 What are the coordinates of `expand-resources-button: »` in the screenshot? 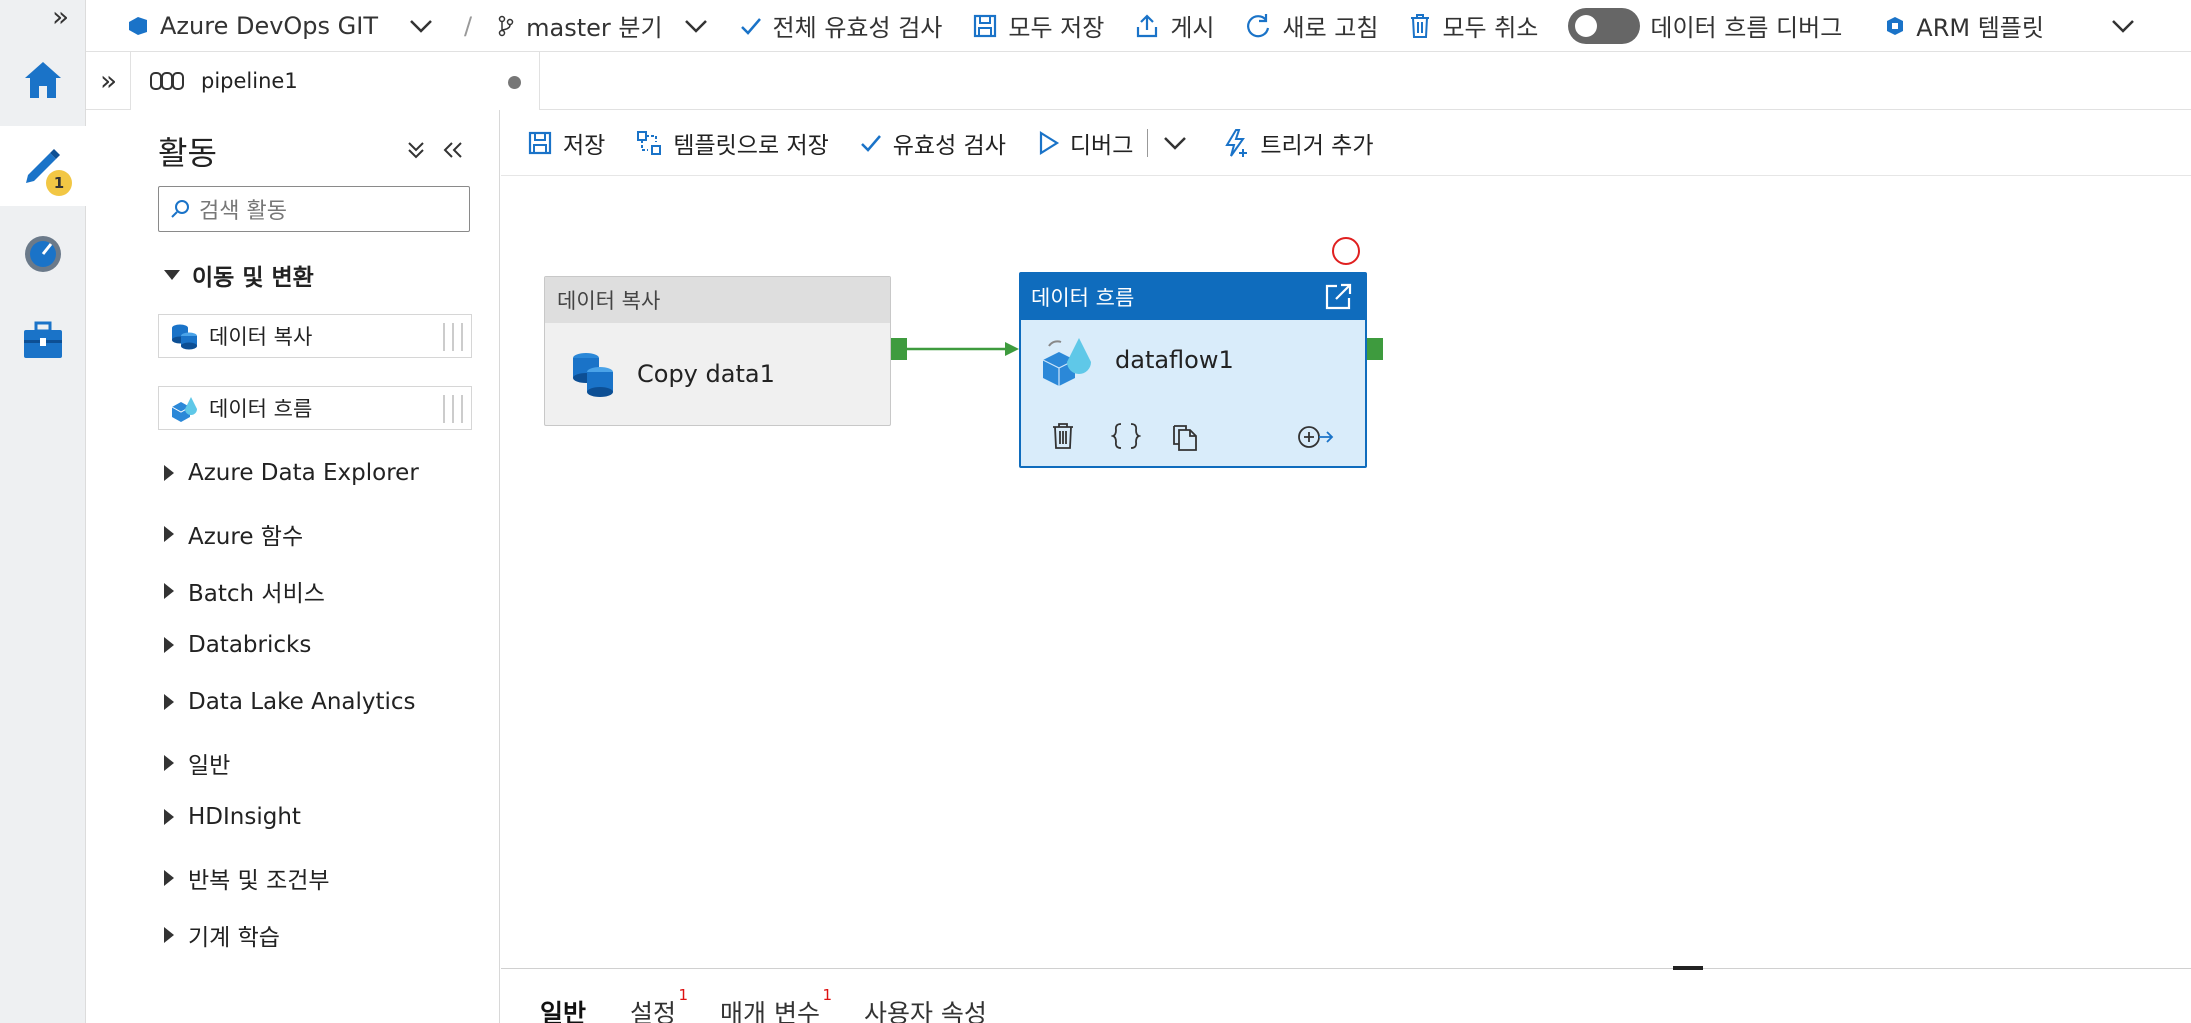 It's located at (108, 80).